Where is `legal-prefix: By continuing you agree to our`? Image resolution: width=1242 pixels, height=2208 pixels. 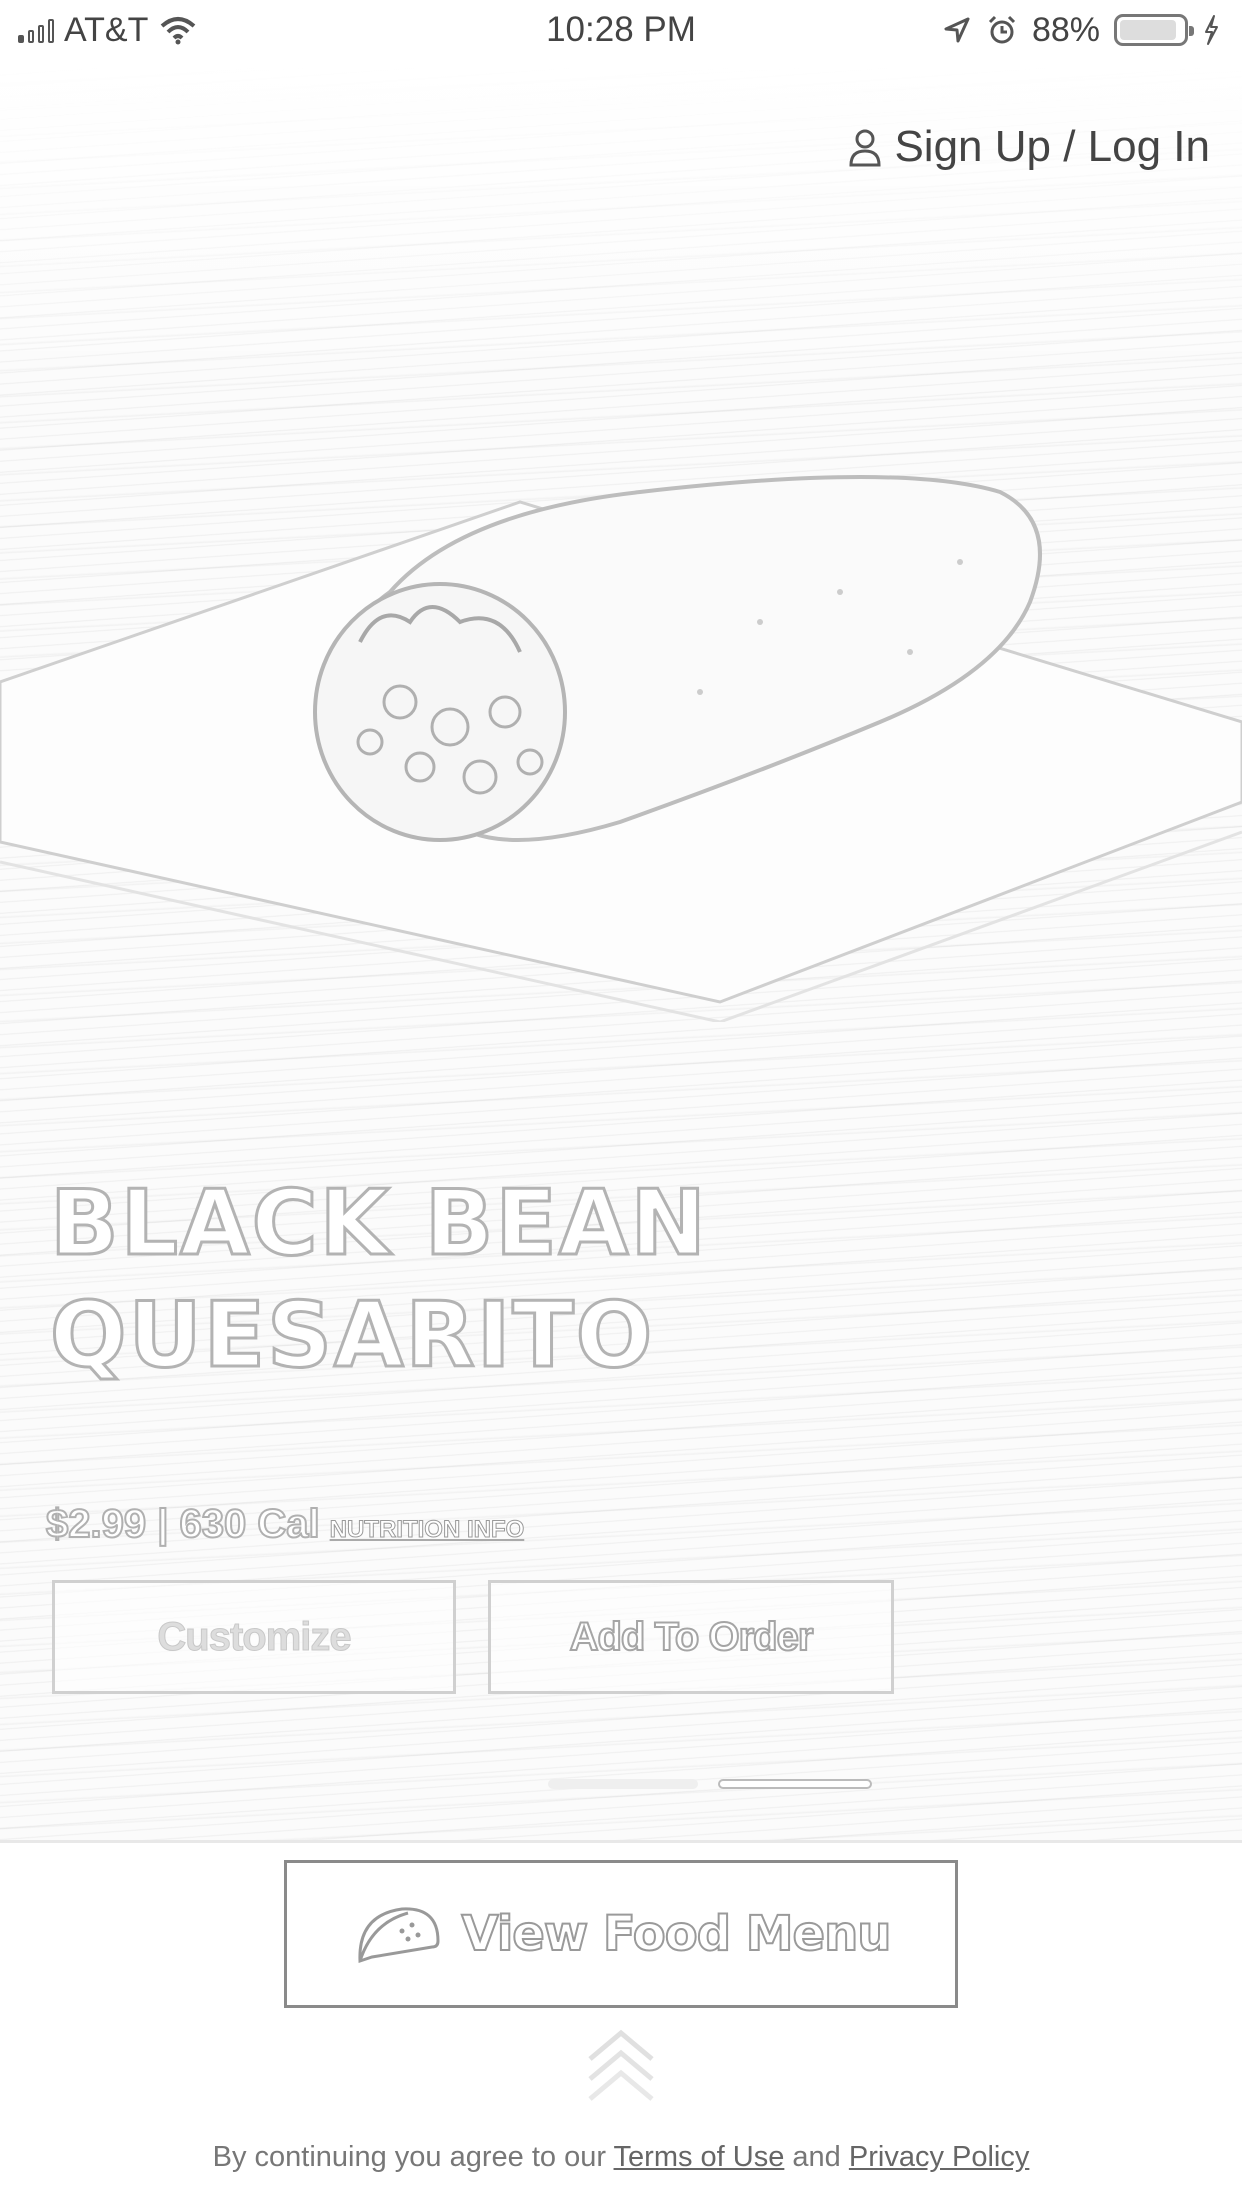 legal-prefix: By continuing you agree to our is located at coordinates (409, 2157).